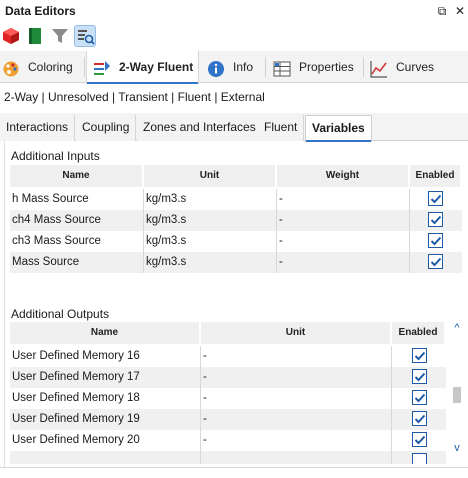  I want to click on tab-coupling: Coupling, so click(106, 128).